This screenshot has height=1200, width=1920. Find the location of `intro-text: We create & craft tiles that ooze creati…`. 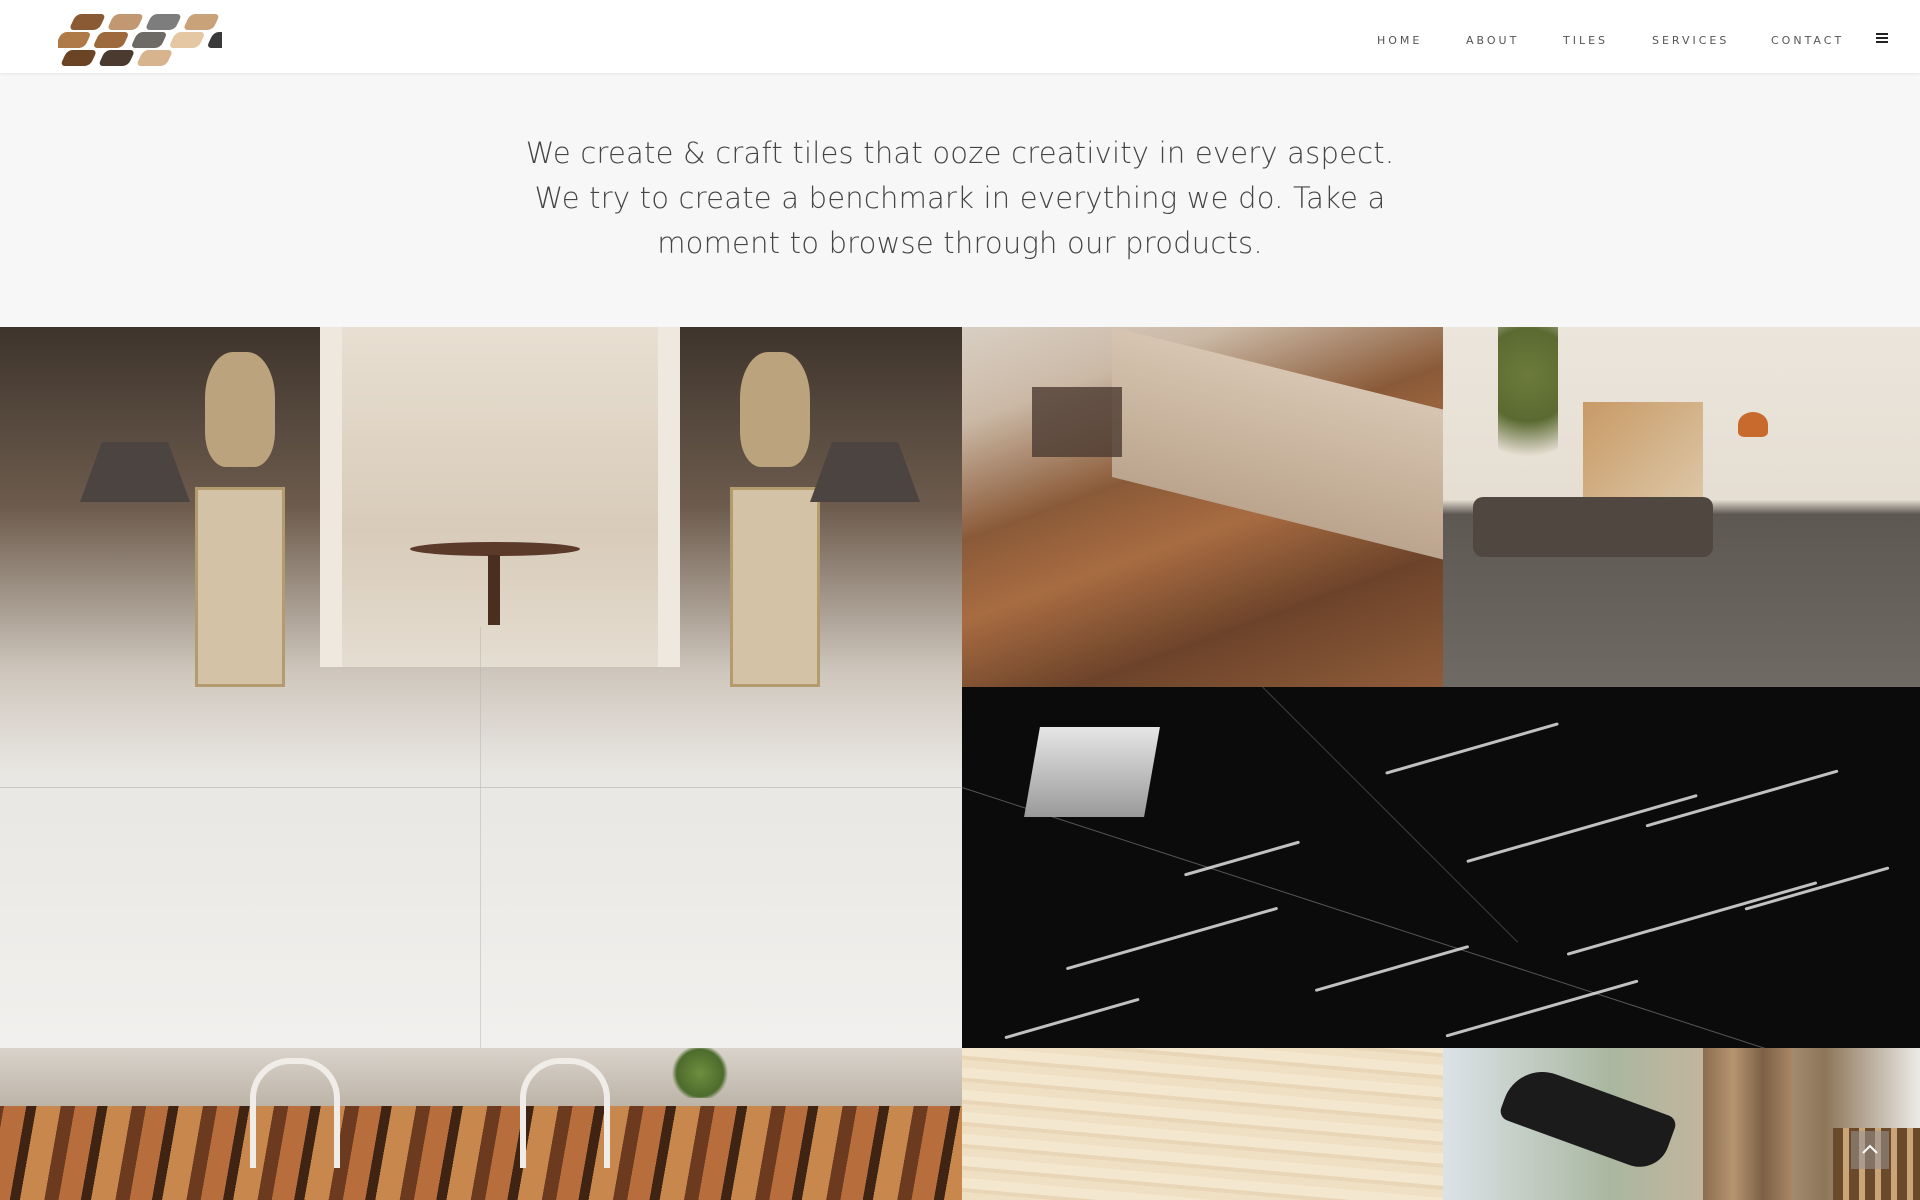

intro-text: We create & craft tiles that ooze creati… is located at coordinates (960, 198).